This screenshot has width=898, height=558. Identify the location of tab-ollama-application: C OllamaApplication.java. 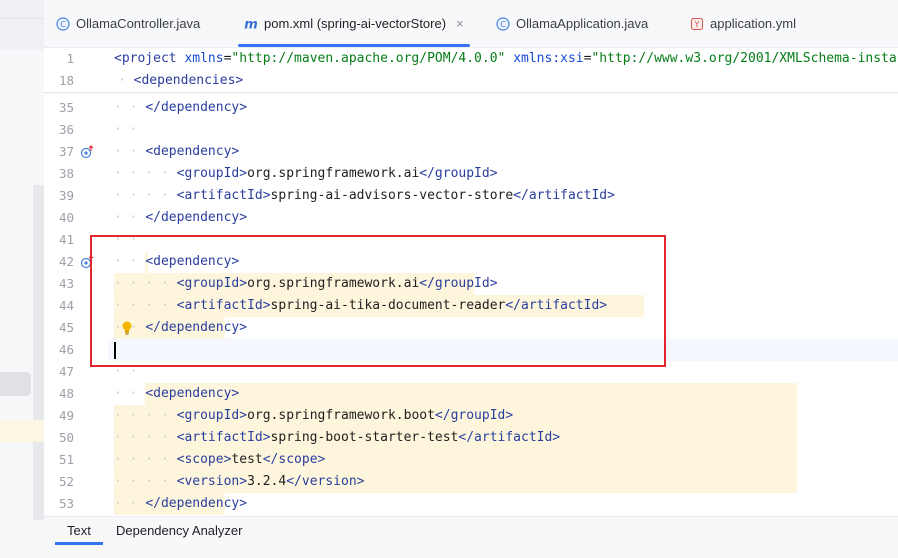
(572, 23).